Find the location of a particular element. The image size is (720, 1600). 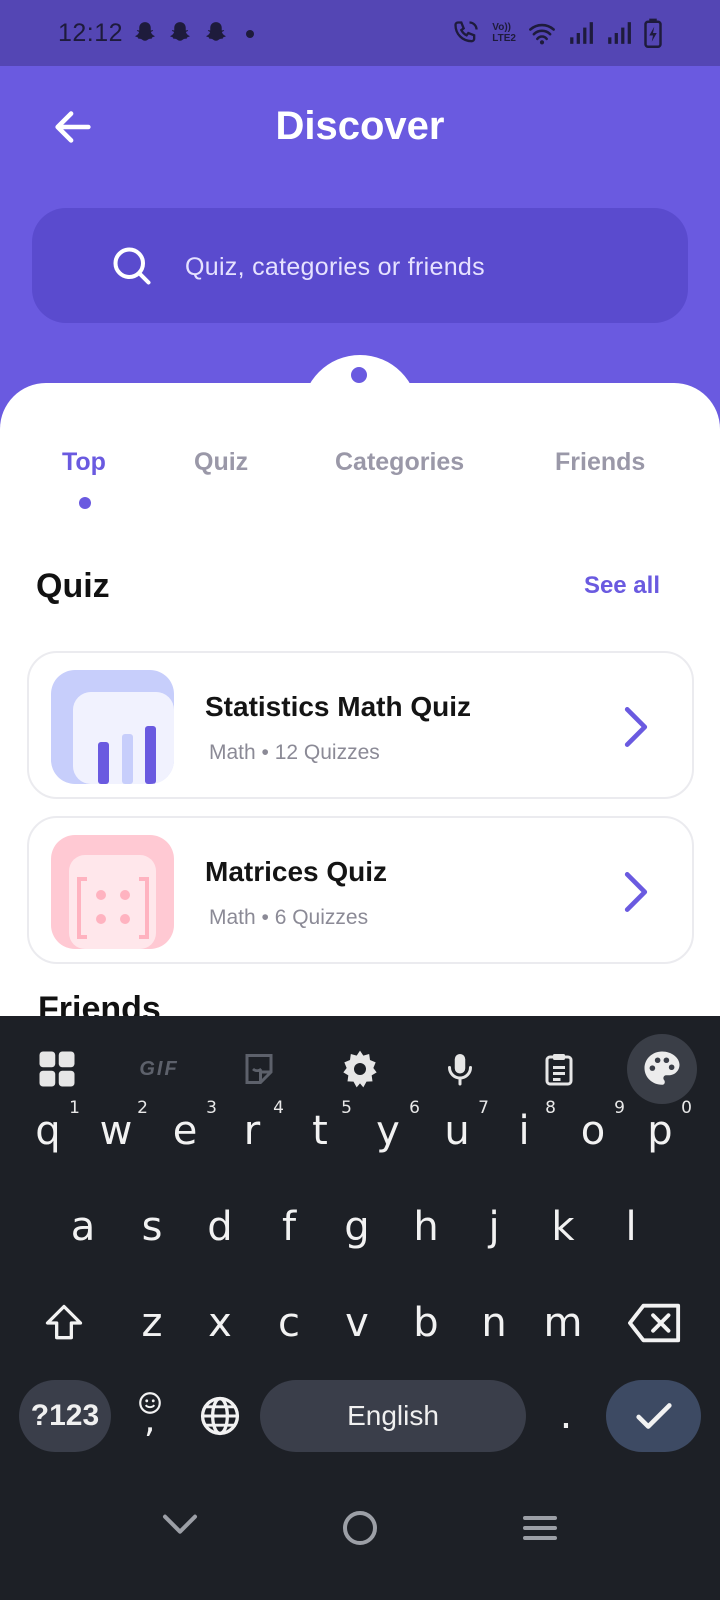

key-label: r is located at coordinates (252, 1131).